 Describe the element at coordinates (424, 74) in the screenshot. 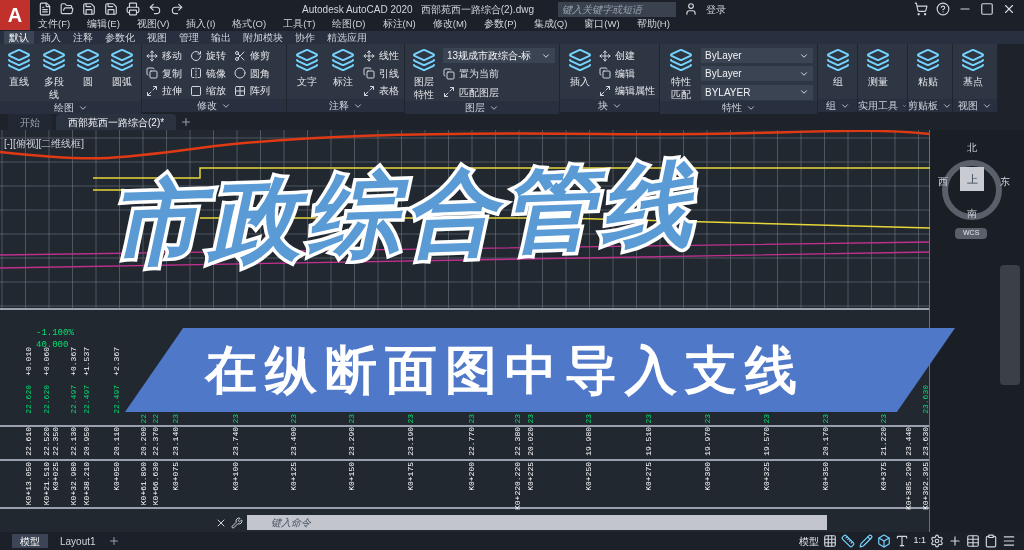

I see `ribbon-tool-button: 图层特性` at that location.